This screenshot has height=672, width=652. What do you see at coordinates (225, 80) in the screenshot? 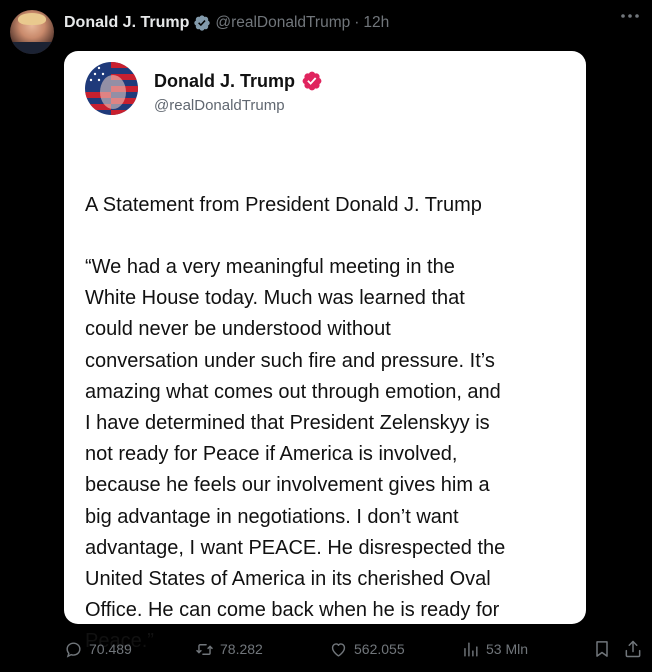
I see `card-author-name-text: Donald J. Trump` at bounding box center [225, 80].